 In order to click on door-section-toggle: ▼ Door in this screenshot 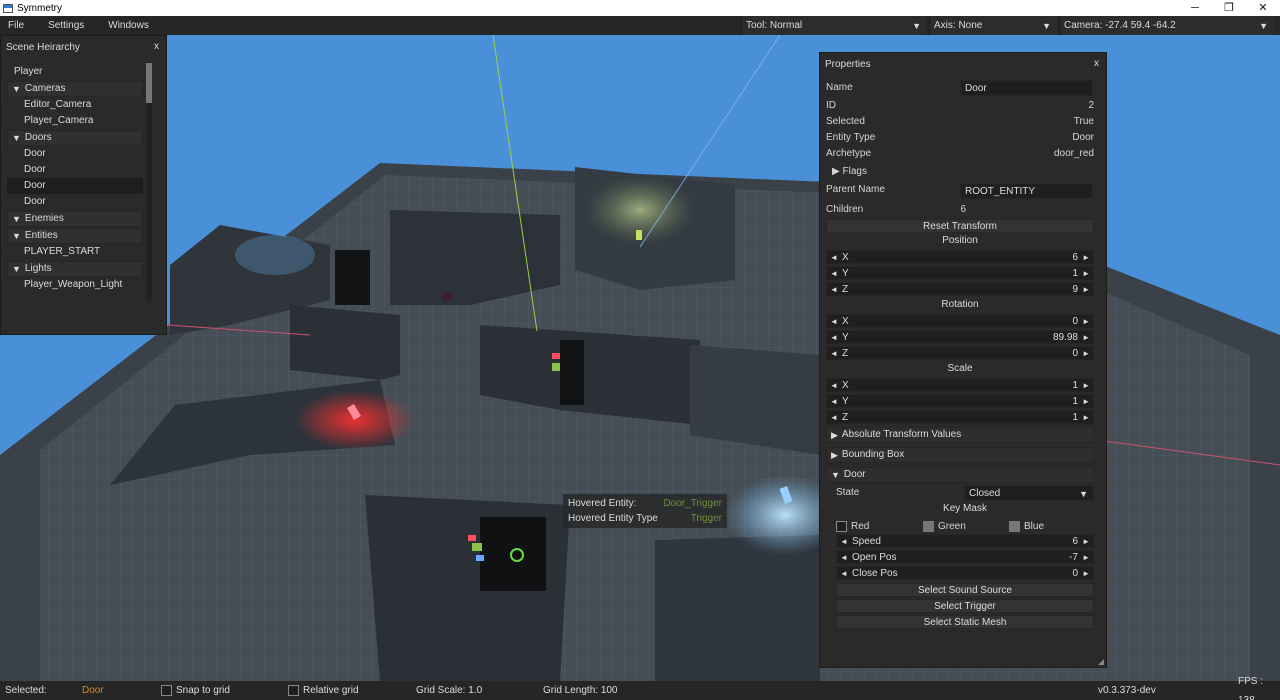, I will do `click(960, 475)`.